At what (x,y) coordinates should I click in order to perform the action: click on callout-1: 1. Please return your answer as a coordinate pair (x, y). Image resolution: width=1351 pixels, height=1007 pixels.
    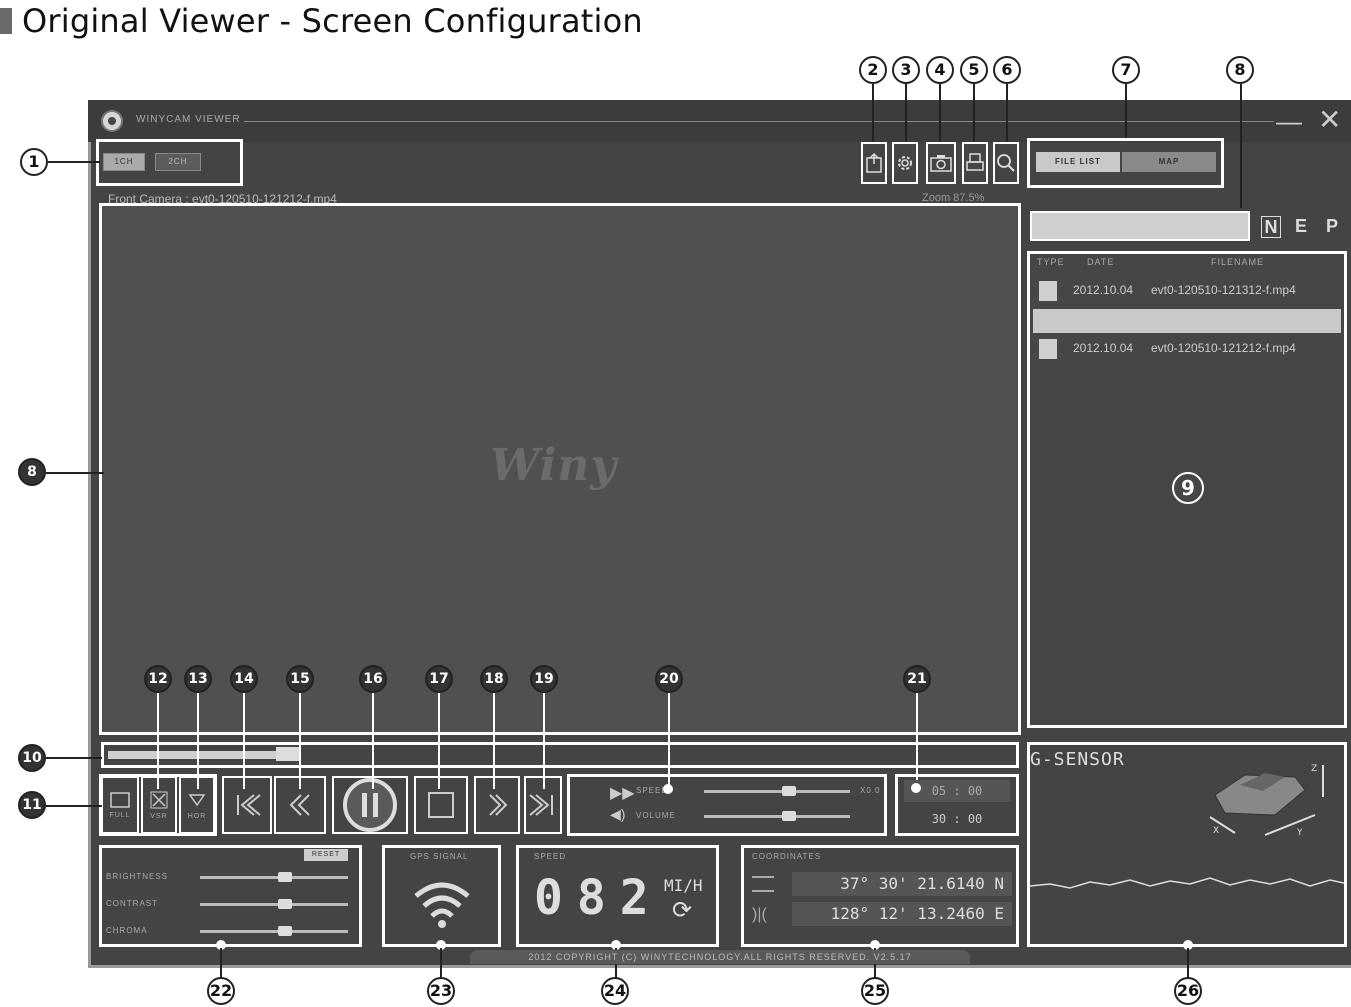
    Looking at the image, I should click on (34, 162).